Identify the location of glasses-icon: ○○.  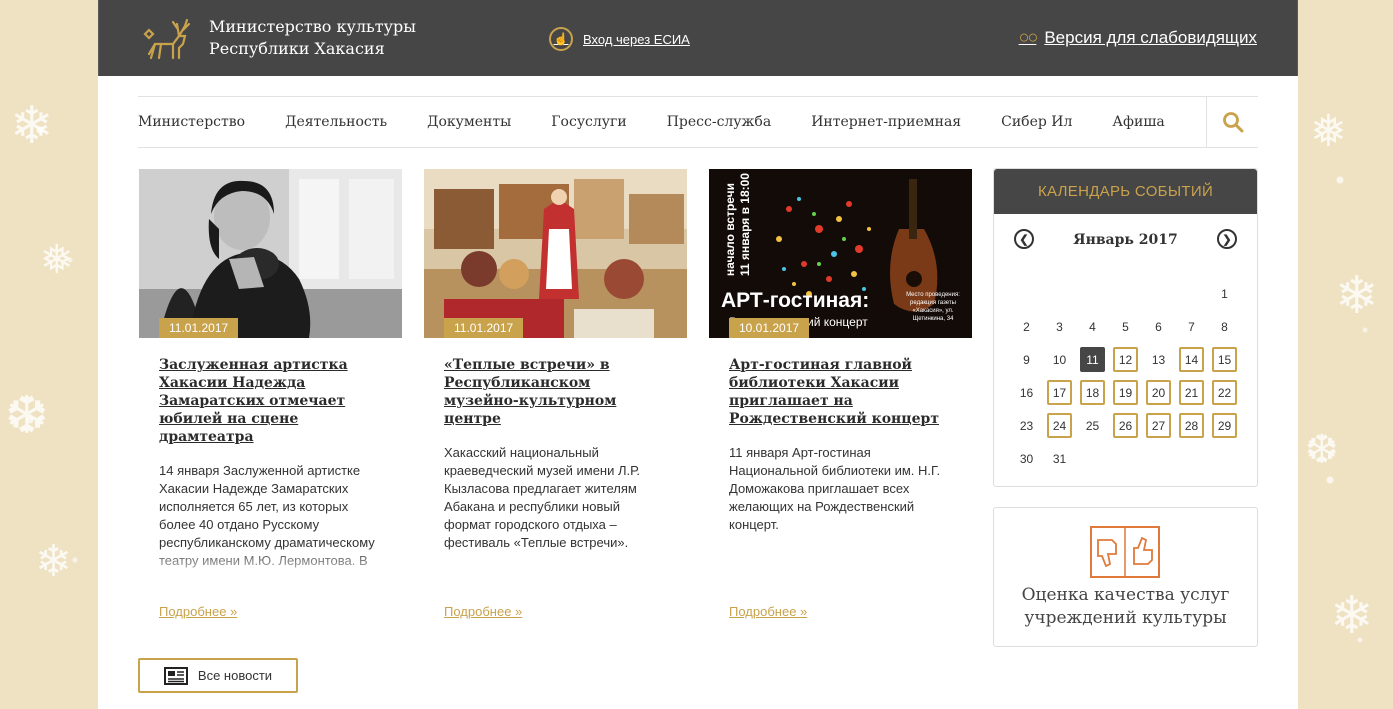
(1028, 37).